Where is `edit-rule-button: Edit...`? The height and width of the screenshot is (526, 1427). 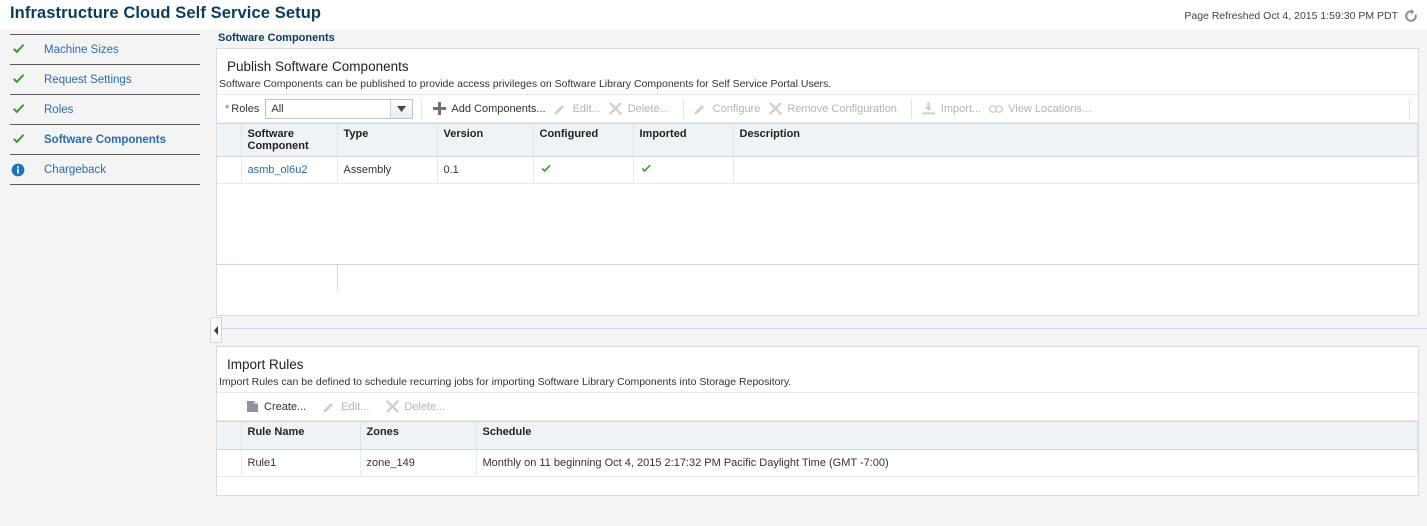 edit-rule-button: Edit... is located at coordinates (347, 407).